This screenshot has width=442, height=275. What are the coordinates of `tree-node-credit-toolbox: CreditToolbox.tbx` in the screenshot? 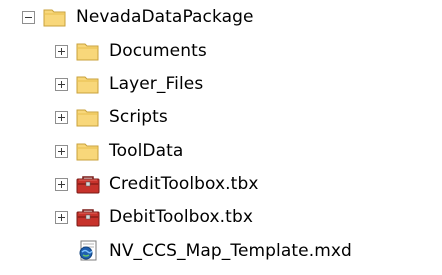 It's located at (158, 184).